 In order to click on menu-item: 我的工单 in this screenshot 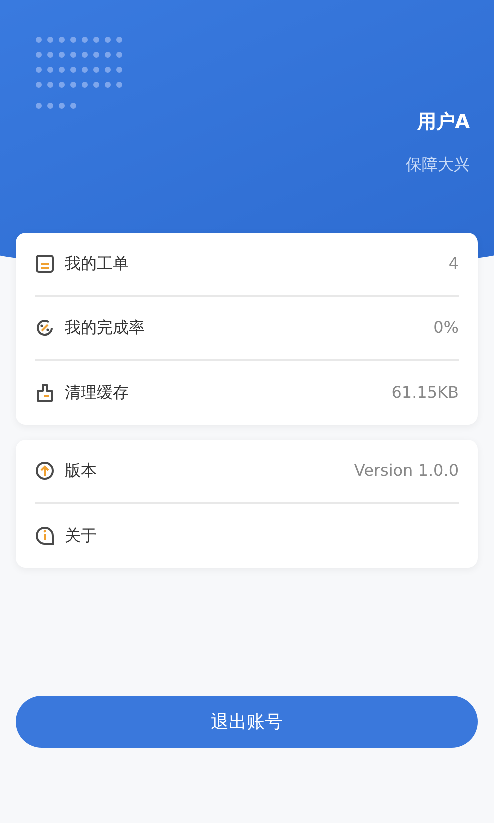, I will do `click(257, 264)`.